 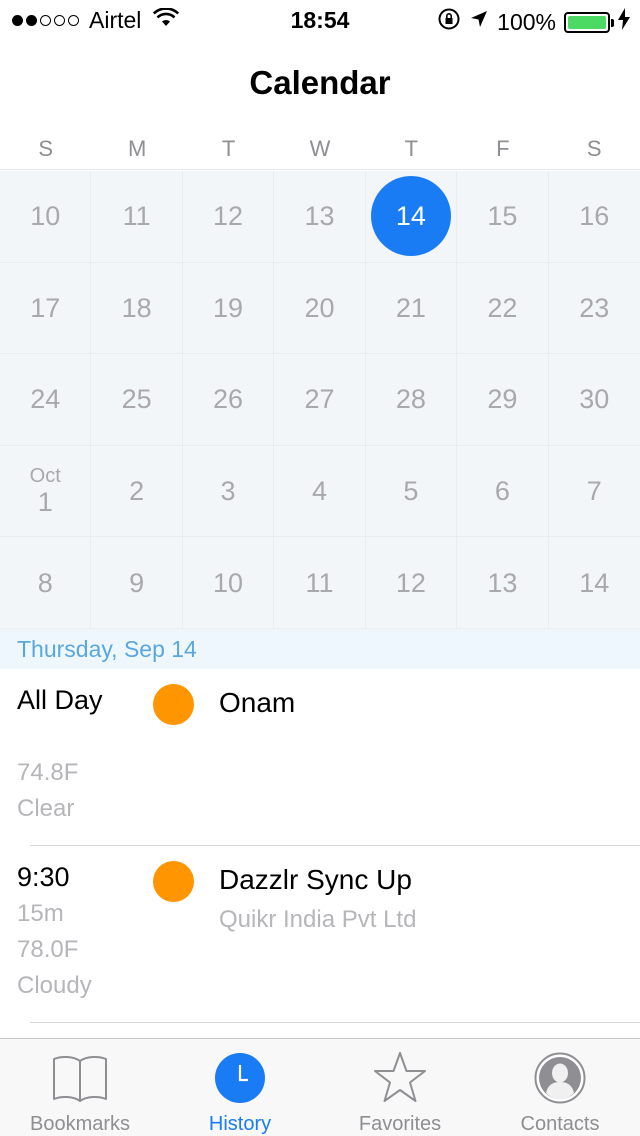 I want to click on star-icon, so click(x=400, y=1078).